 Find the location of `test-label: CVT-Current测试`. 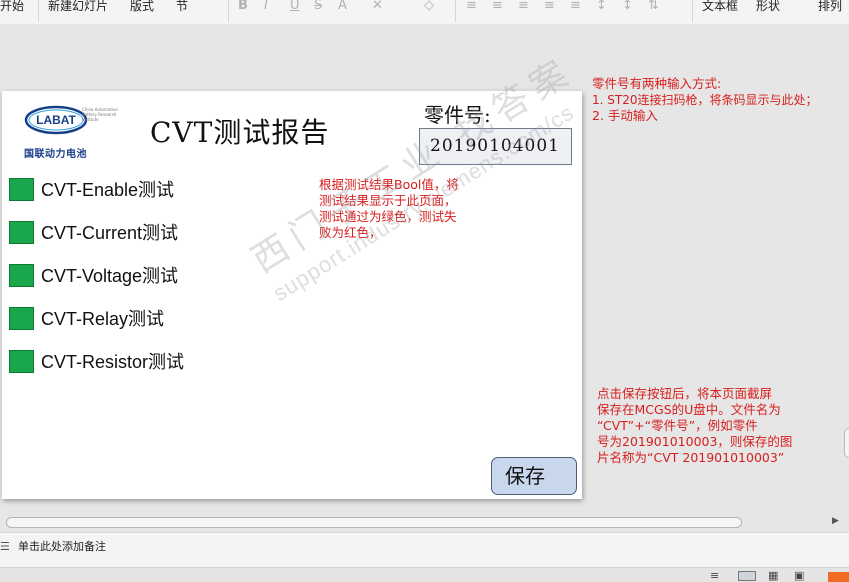

test-label: CVT-Current测试 is located at coordinates (110, 233).